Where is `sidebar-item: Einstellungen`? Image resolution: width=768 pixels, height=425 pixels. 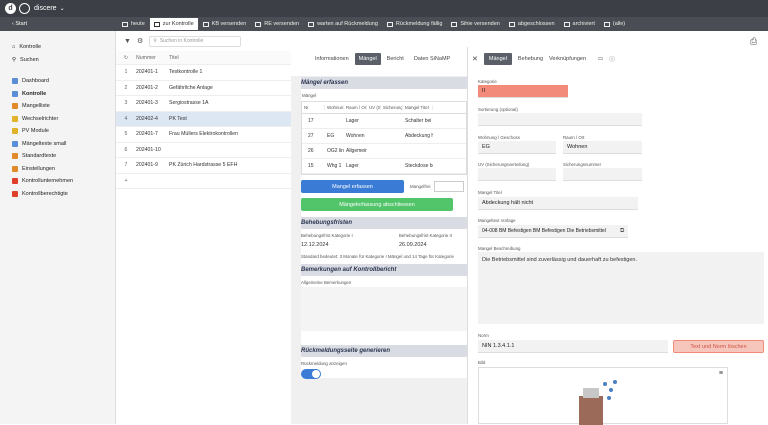
sidebar-item: Einstellungen is located at coordinates (57, 169).